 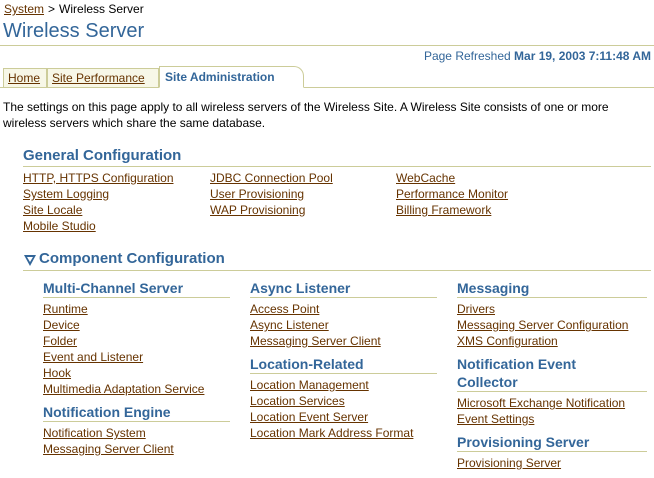 I want to click on location-related-header: Location-Related, so click(x=307, y=364).